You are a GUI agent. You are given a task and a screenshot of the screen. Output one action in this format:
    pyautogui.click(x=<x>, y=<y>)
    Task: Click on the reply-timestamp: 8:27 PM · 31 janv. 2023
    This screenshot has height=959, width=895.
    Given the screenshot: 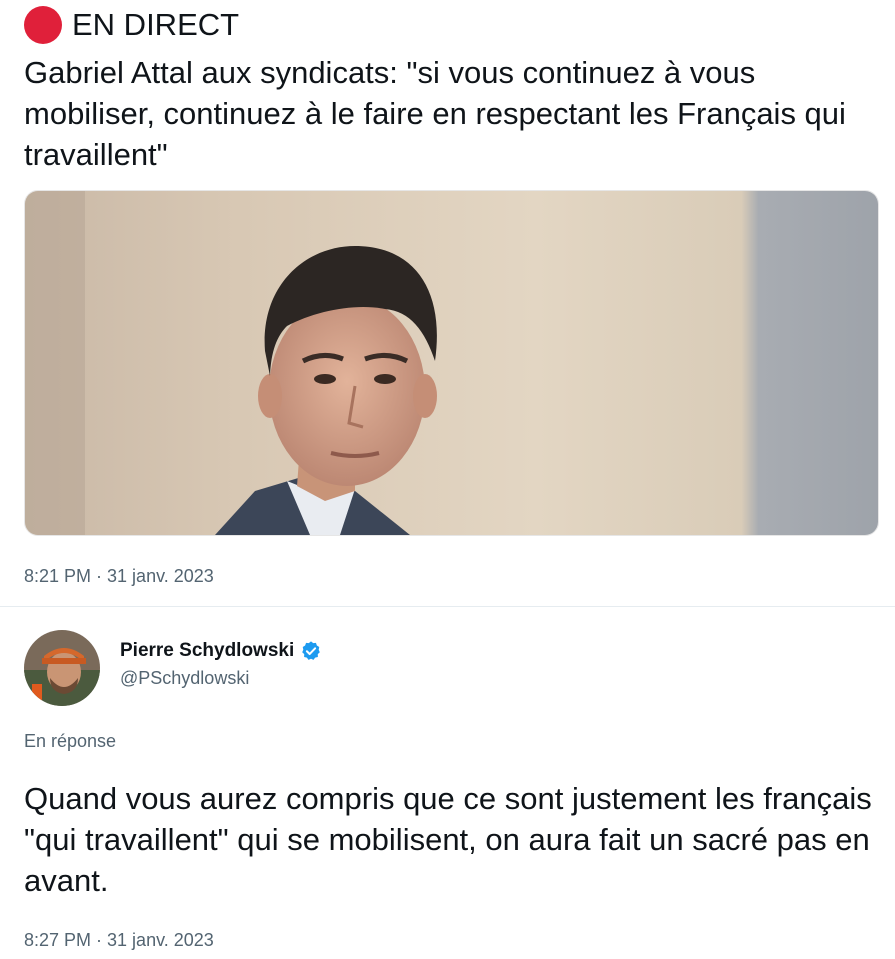 What is the action you would take?
    pyautogui.click(x=119, y=940)
    